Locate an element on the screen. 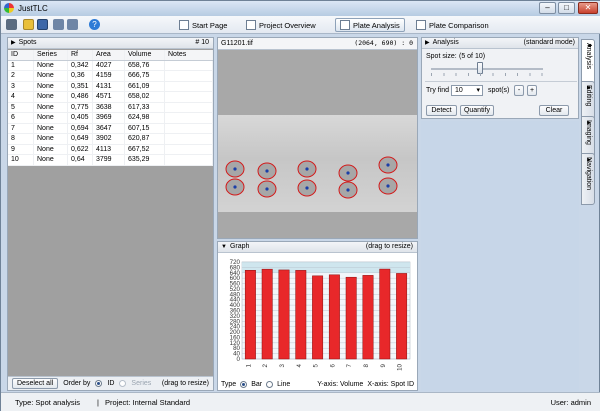 The height and width of the screenshot is (411, 600). open-folder-icon is located at coordinates (28, 24).